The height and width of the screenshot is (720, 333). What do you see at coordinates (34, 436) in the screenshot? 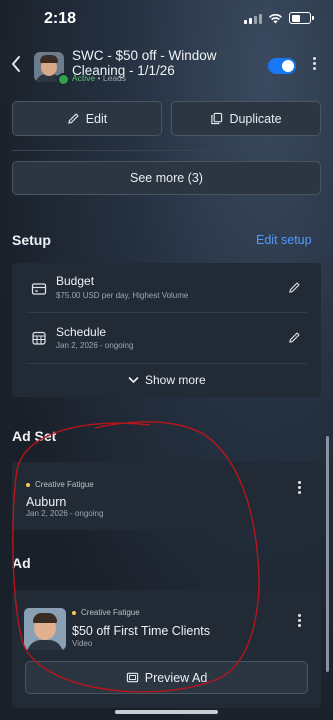
I see `ad-set-heading: Ad Set` at bounding box center [34, 436].